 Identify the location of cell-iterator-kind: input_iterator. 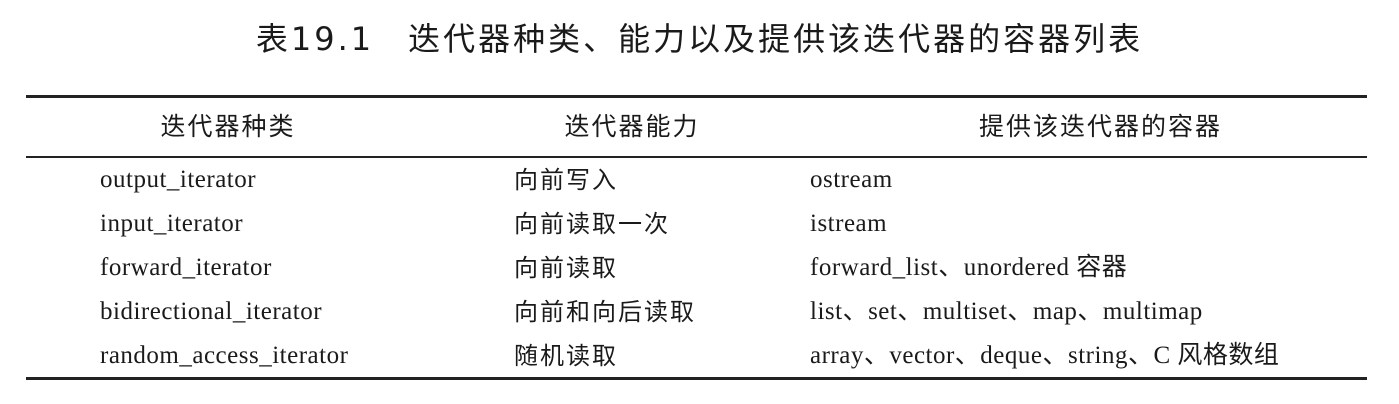
(172, 223).